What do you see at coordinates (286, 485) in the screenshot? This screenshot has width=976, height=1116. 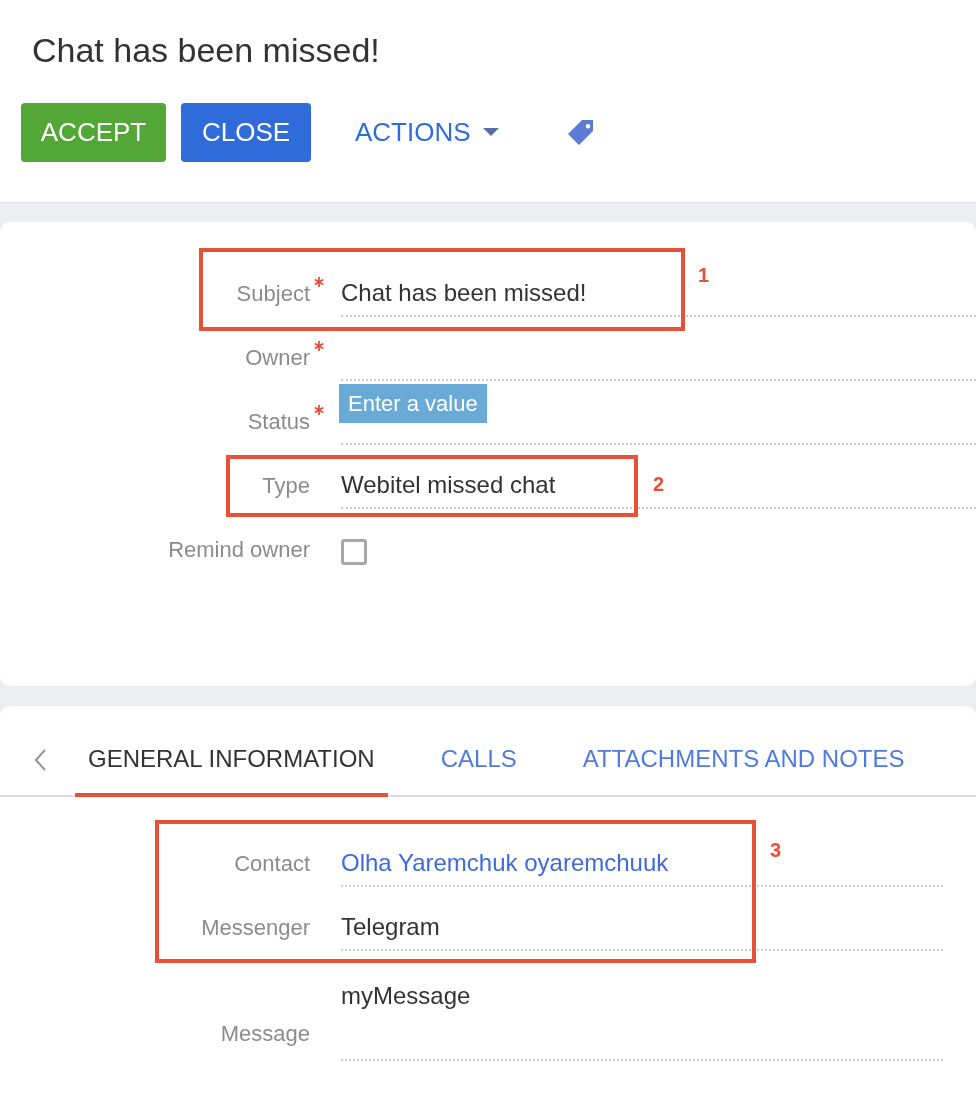 I see `field-label: Type` at bounding box center [286, 485].